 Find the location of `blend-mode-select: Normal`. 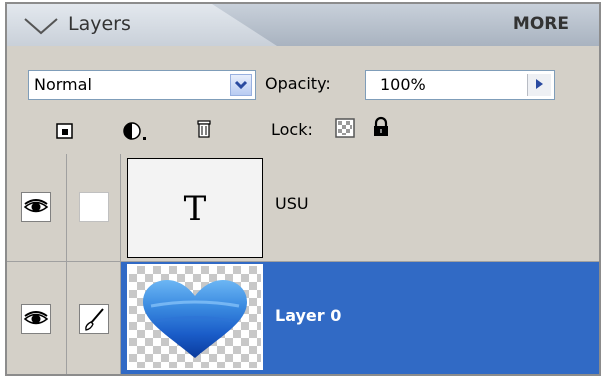

blend-mode-select: Normal is located at coordinates (142, 85).